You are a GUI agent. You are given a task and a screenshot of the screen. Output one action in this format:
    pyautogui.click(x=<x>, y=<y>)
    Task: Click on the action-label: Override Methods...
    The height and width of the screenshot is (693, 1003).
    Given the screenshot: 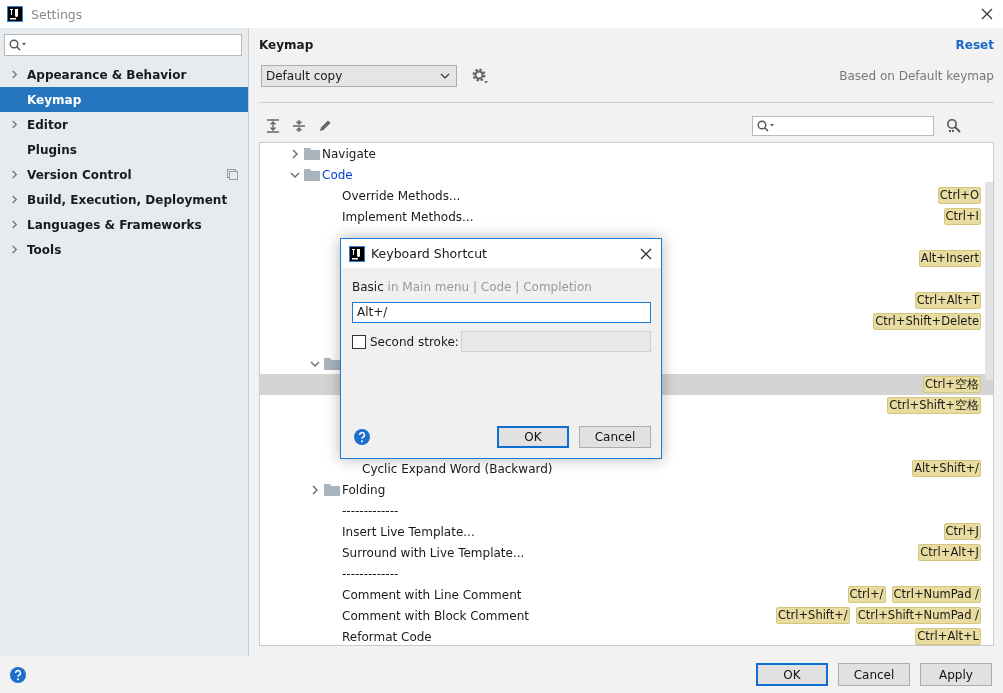 What is the action you would take?
    pyautogui.click(x=401, y=195)
    